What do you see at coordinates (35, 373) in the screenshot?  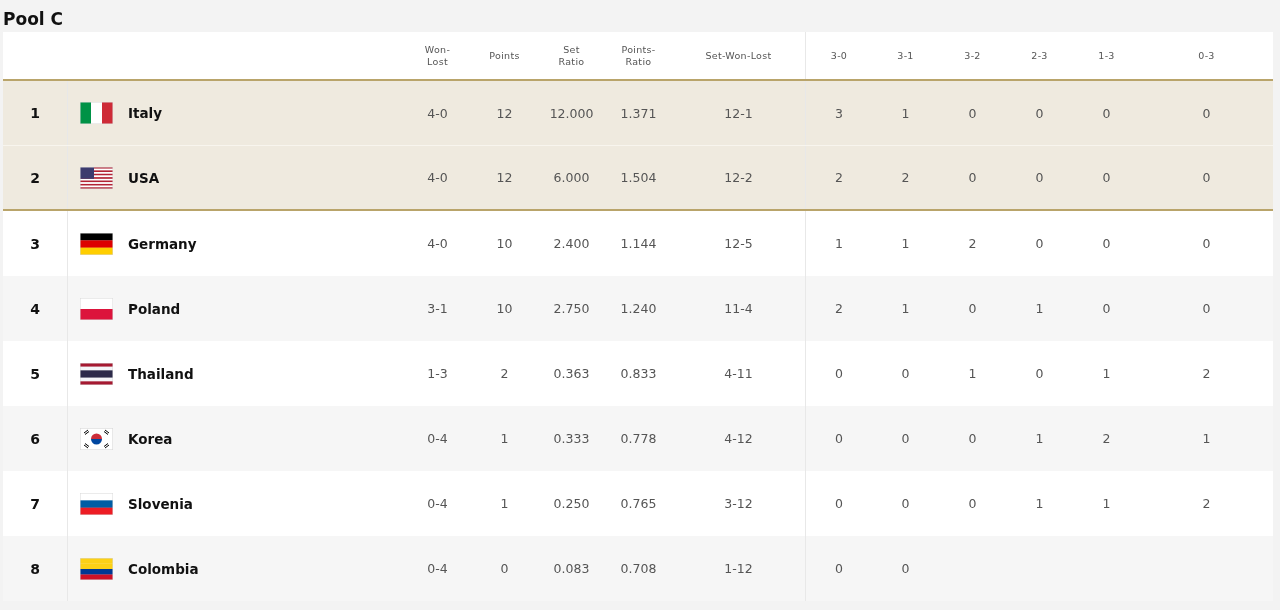 I see `rank-number: 5` at bounding box center [35, 373].